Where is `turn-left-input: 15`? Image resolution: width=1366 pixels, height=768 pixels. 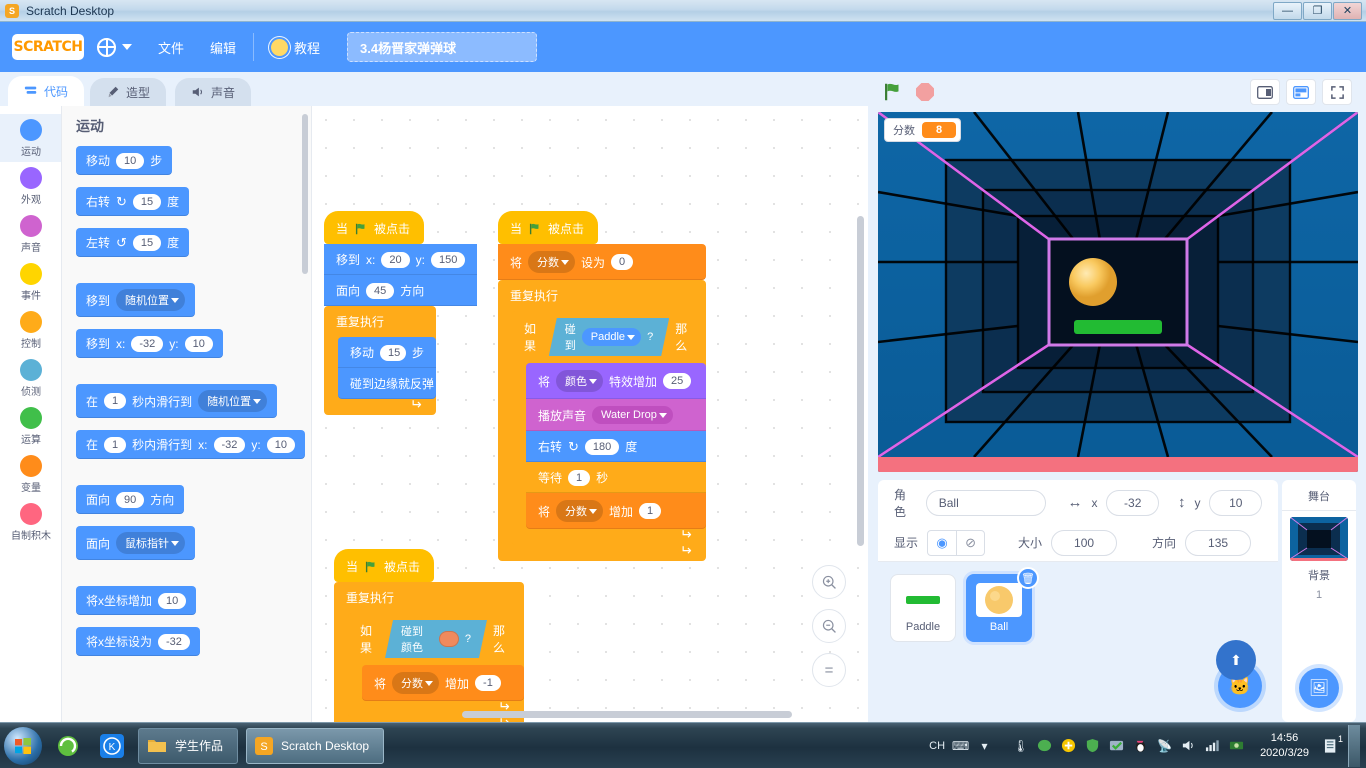
turn-left-input: 15 is located at coordinates (147, 242).